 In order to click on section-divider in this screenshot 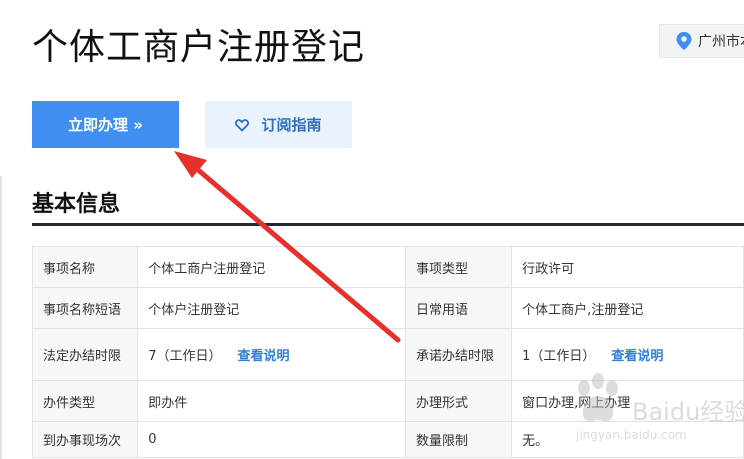, I will do `click(388, 224)`.